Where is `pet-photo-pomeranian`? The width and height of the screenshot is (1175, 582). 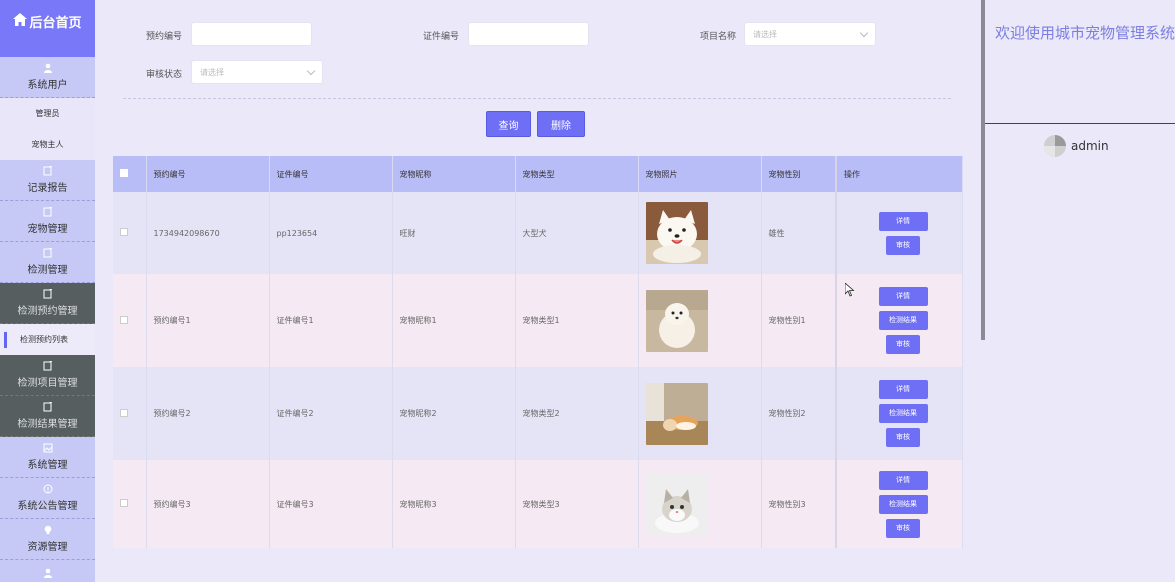
pet-photo-pomeranian is located at coordinates (676, 320).